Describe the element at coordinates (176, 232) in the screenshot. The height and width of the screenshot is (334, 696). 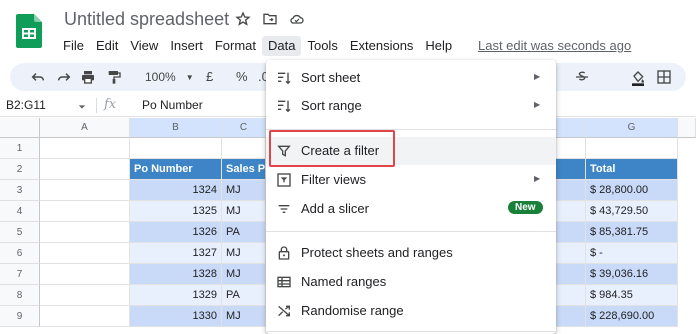
I see `cell-po: 1326` at that location.